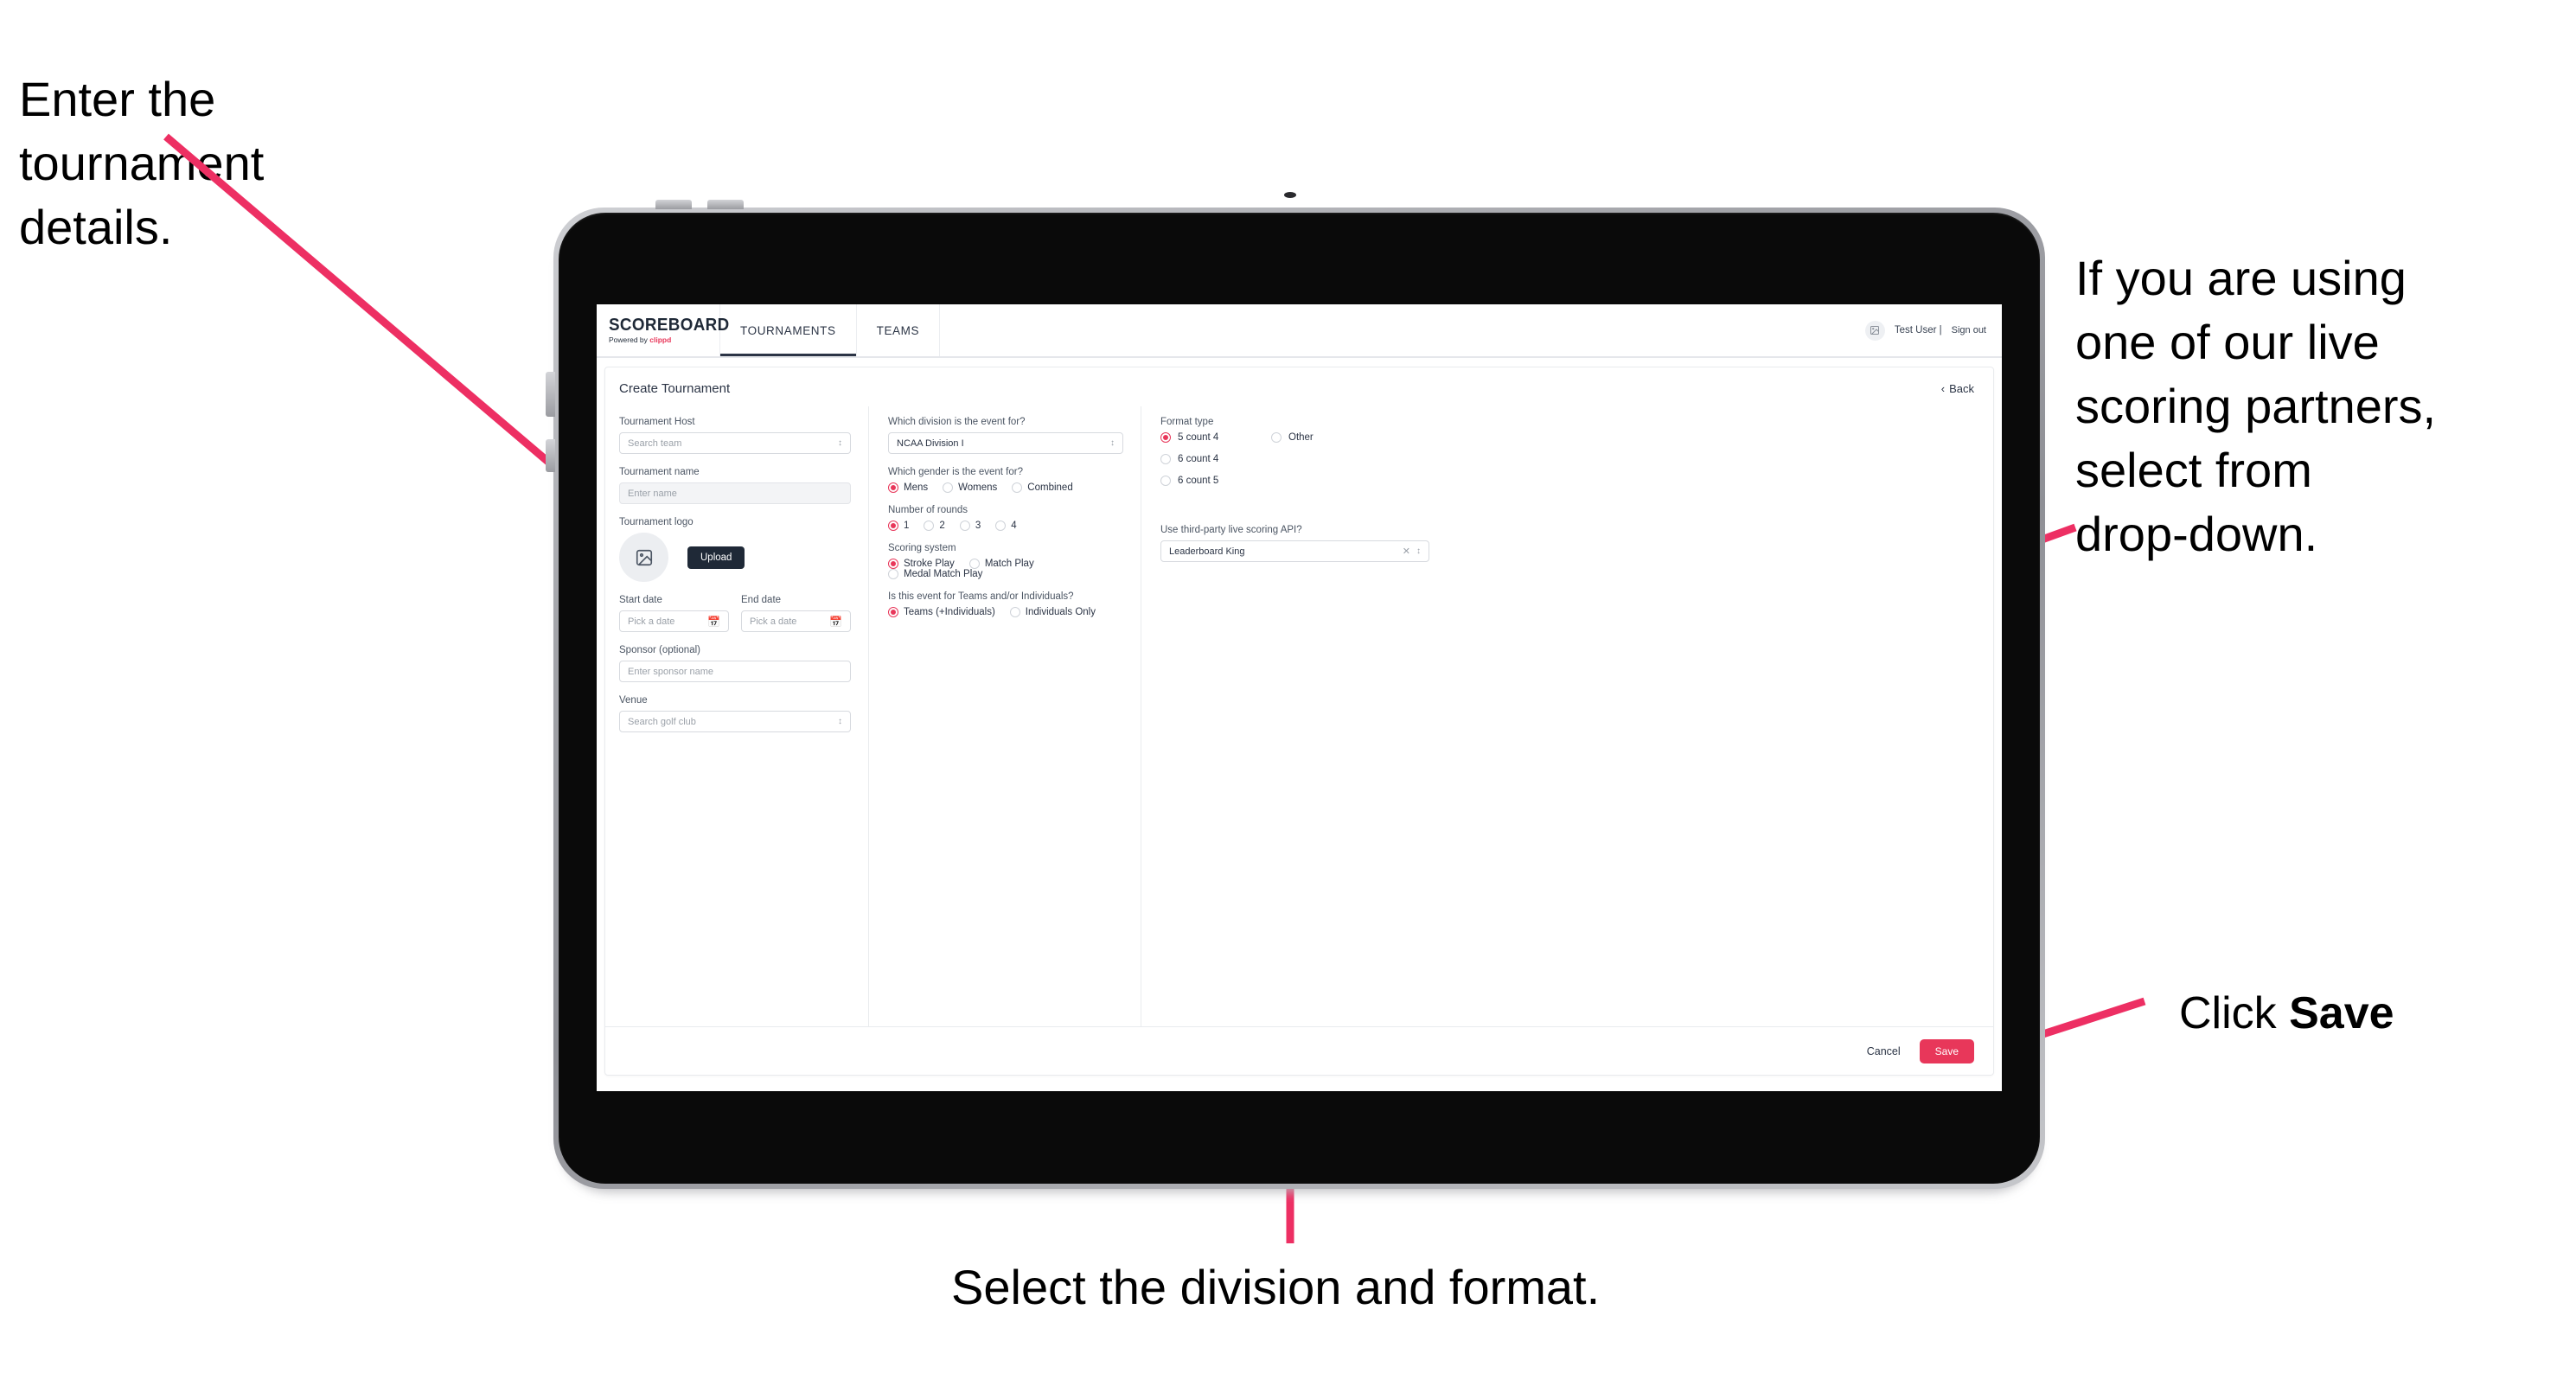 The width and height of the screenshot is (2576, 1386). What do you see at coordinates (1006, 612) in the screenshot?
I see `radio-group-teams: Teams (+Individuals) Individuals Only` at bounding box center [1006, 612].